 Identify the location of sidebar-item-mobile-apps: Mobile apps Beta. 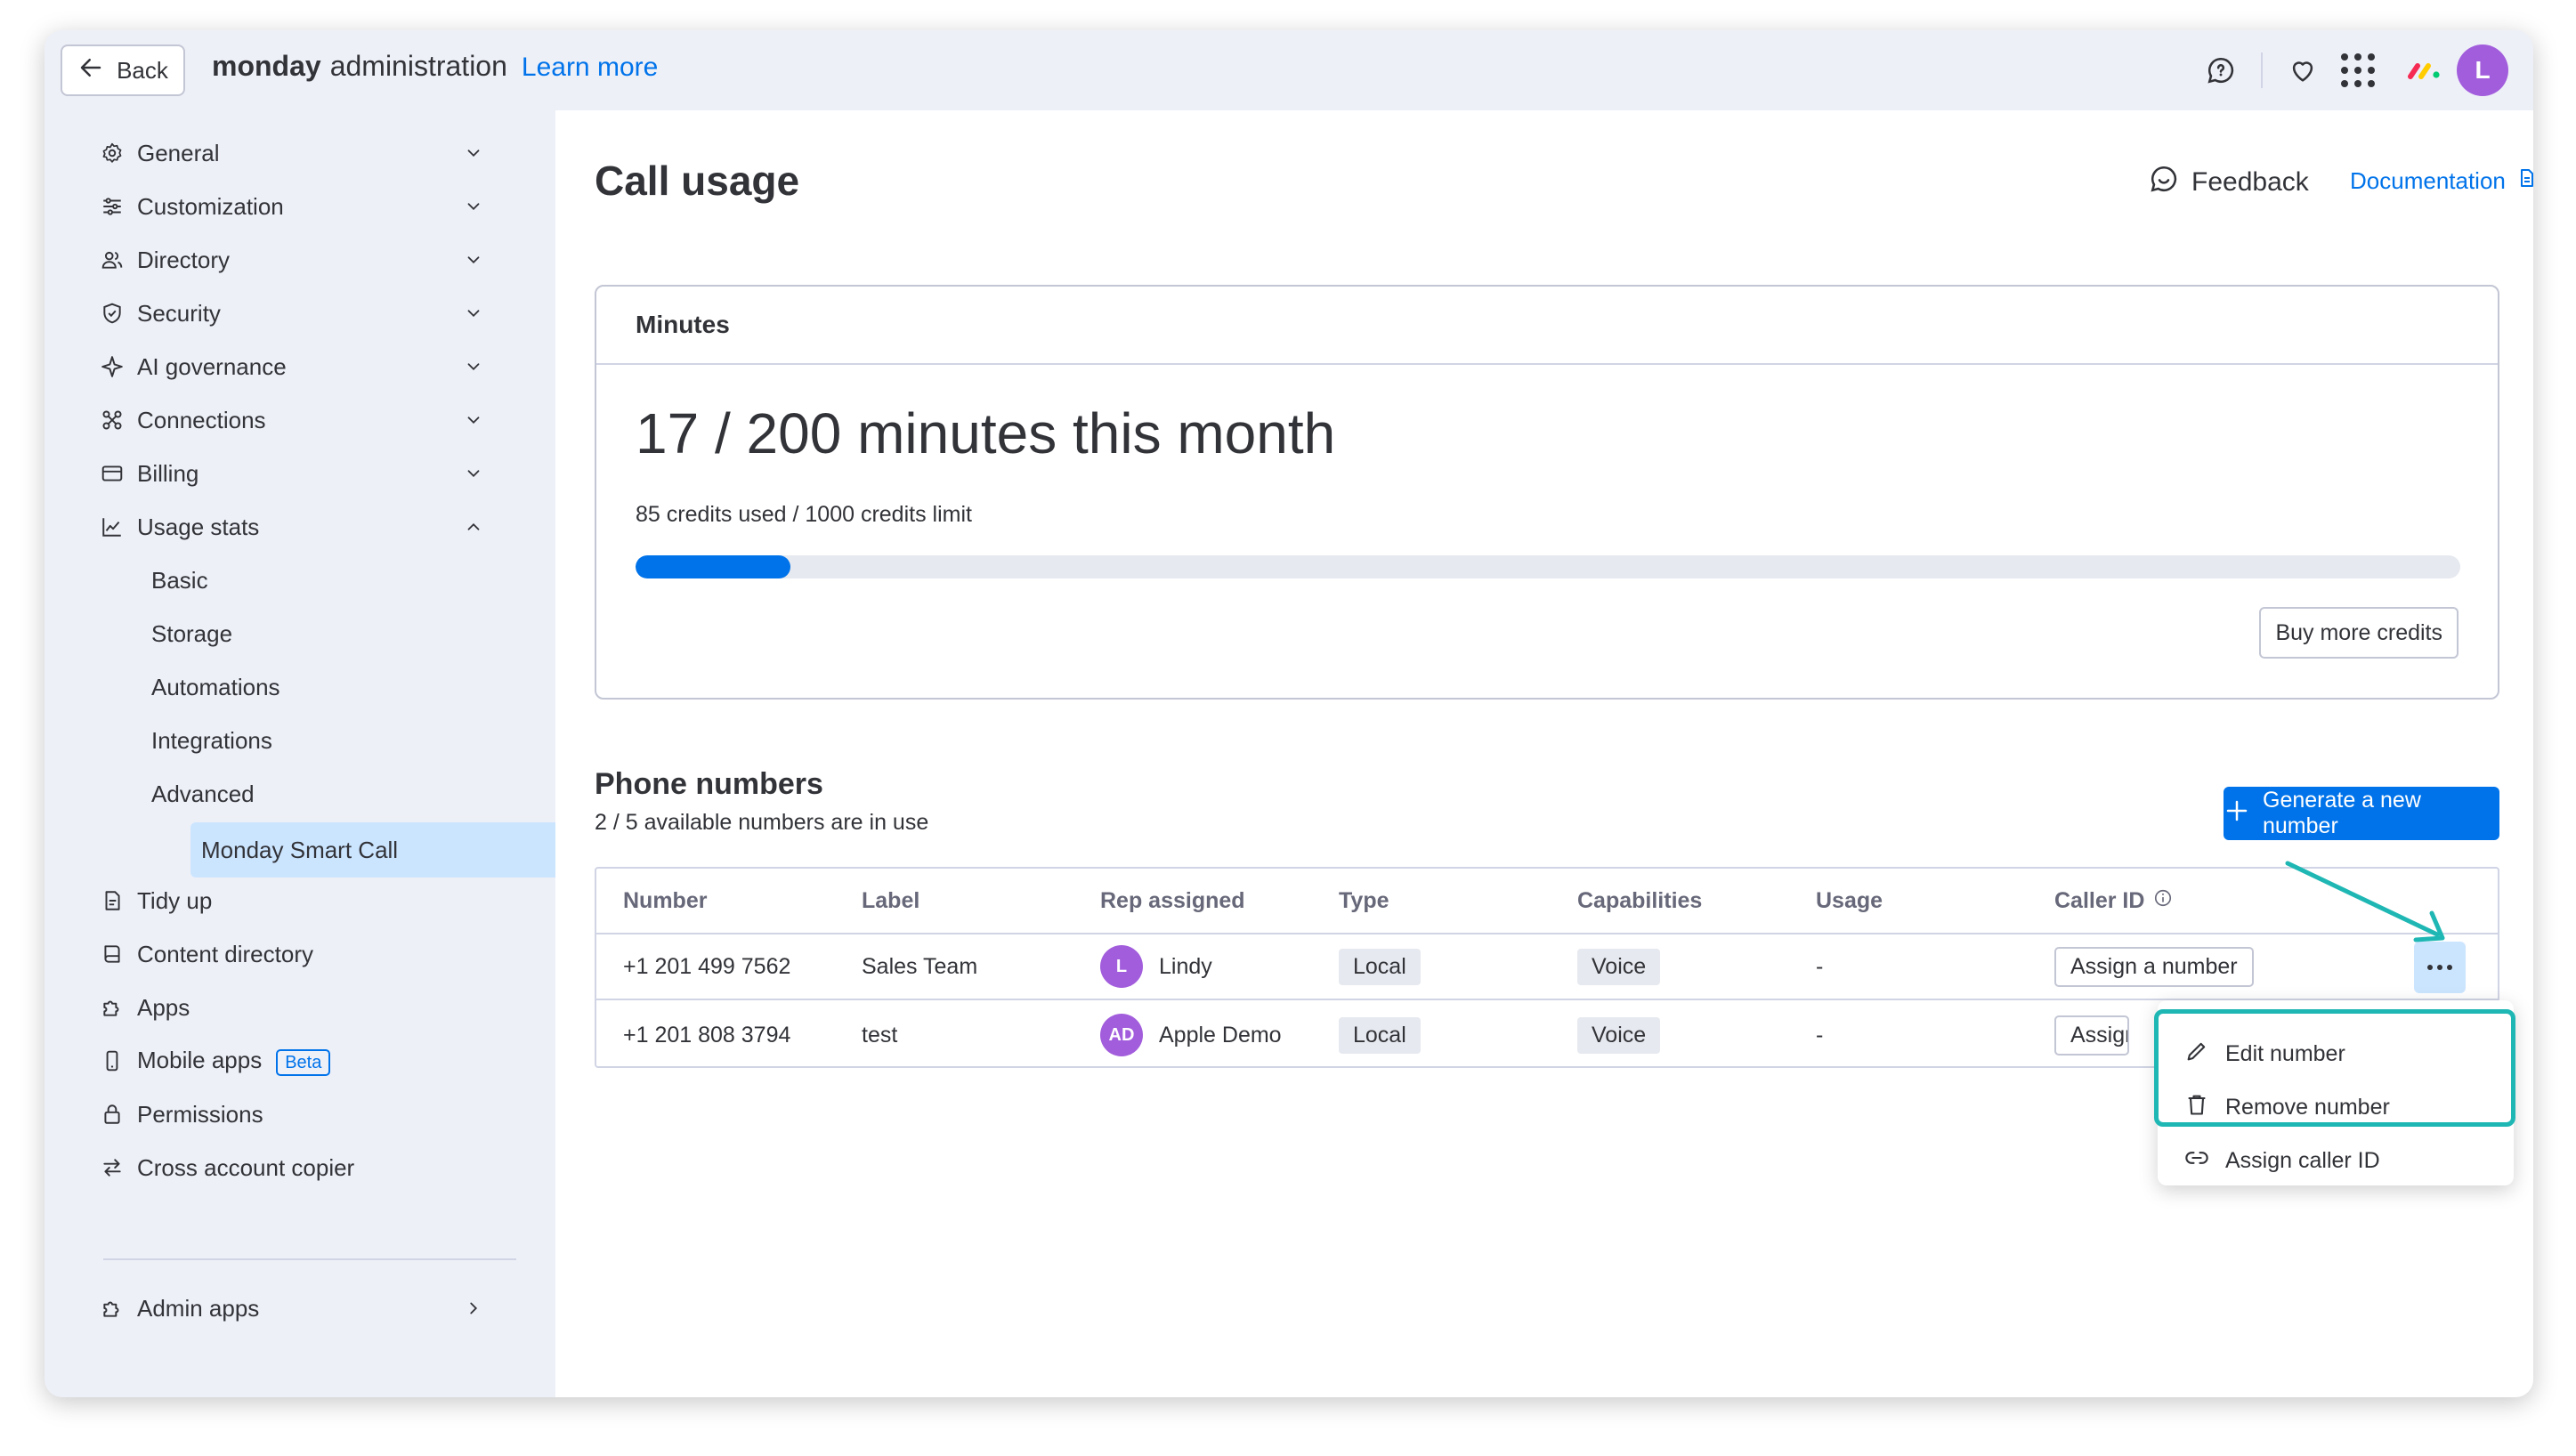
(289, 1061).